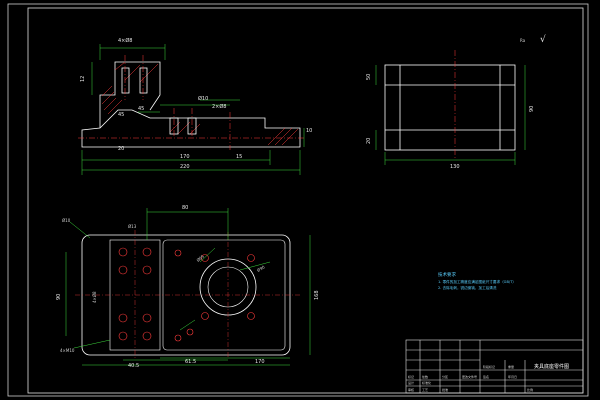  What do you see at coordinates (66, 220) in the screenshot?
I see `top-dim-dia10: Ø10` at bounding box center [66, 220].